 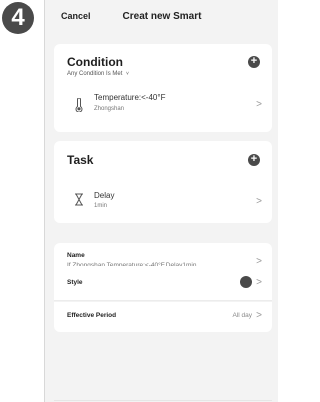 I want to click on condition-item-label: Temperature:<-40°F, so click(x=130, y=97).